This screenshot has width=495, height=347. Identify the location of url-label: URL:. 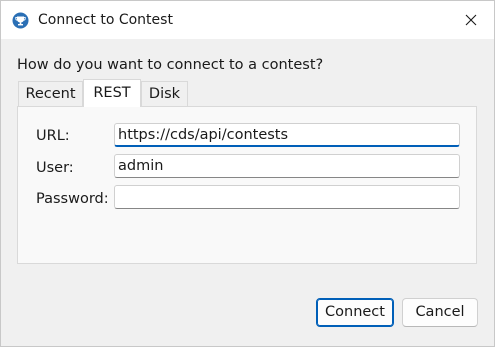
(53, 136).